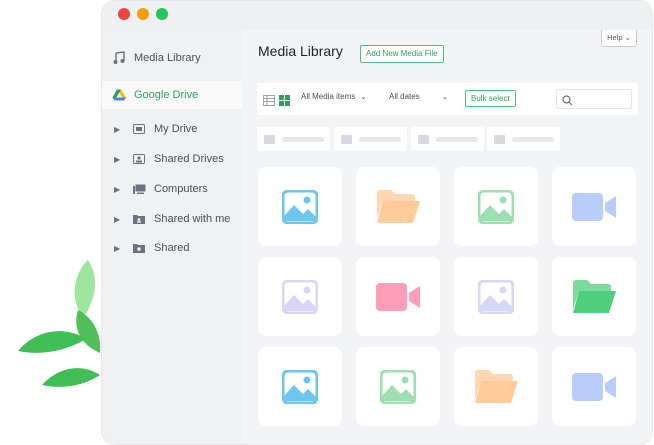  I want to click on sidebar-item-label: Shared, so click(172, 248).